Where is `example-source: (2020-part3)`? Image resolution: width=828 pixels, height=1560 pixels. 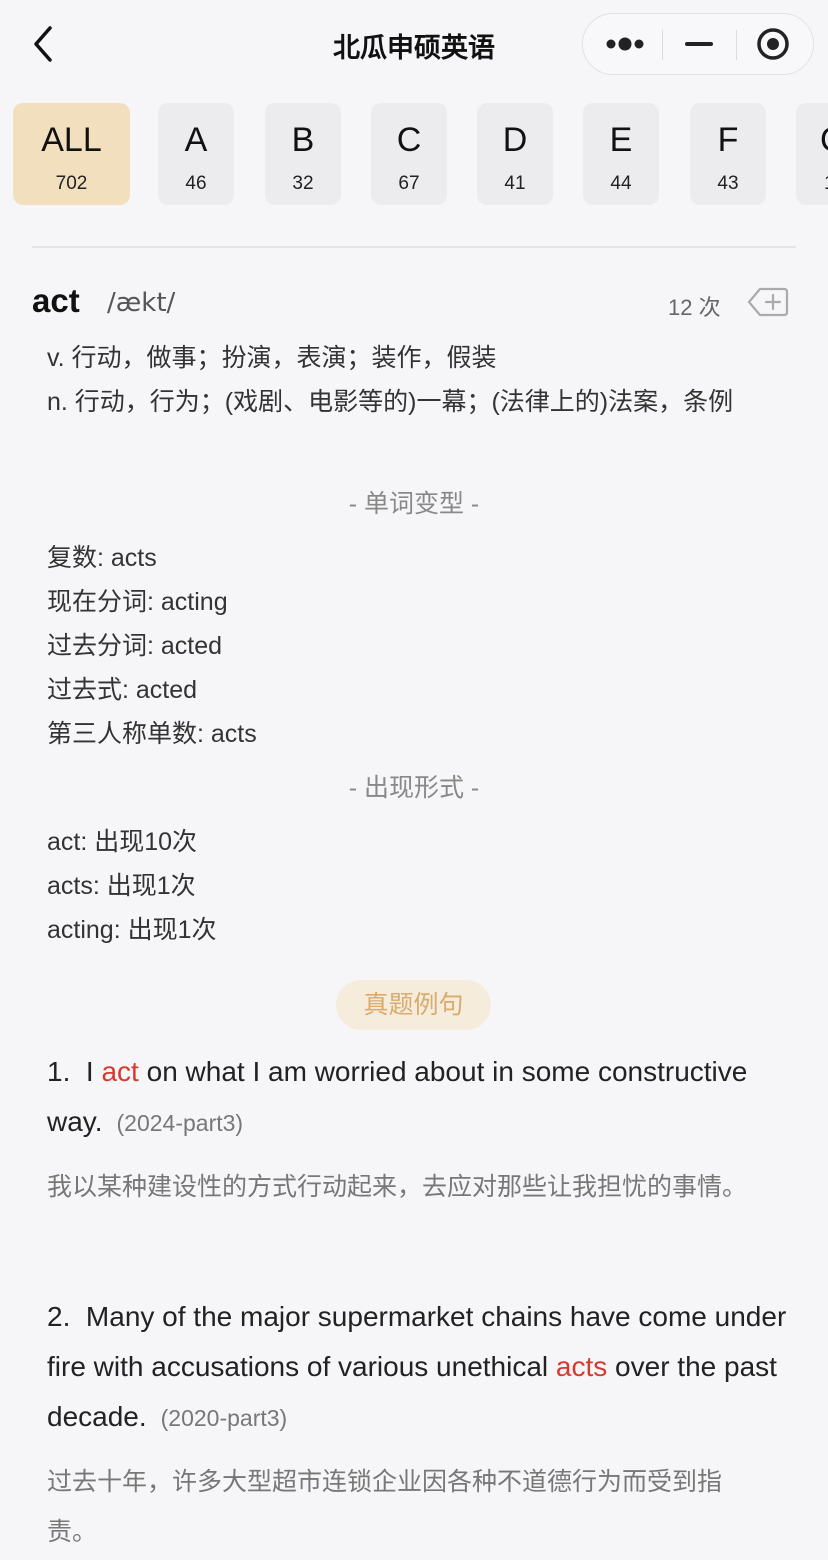 example-source: (2020-part3) is located at coordinates (224, 1418).